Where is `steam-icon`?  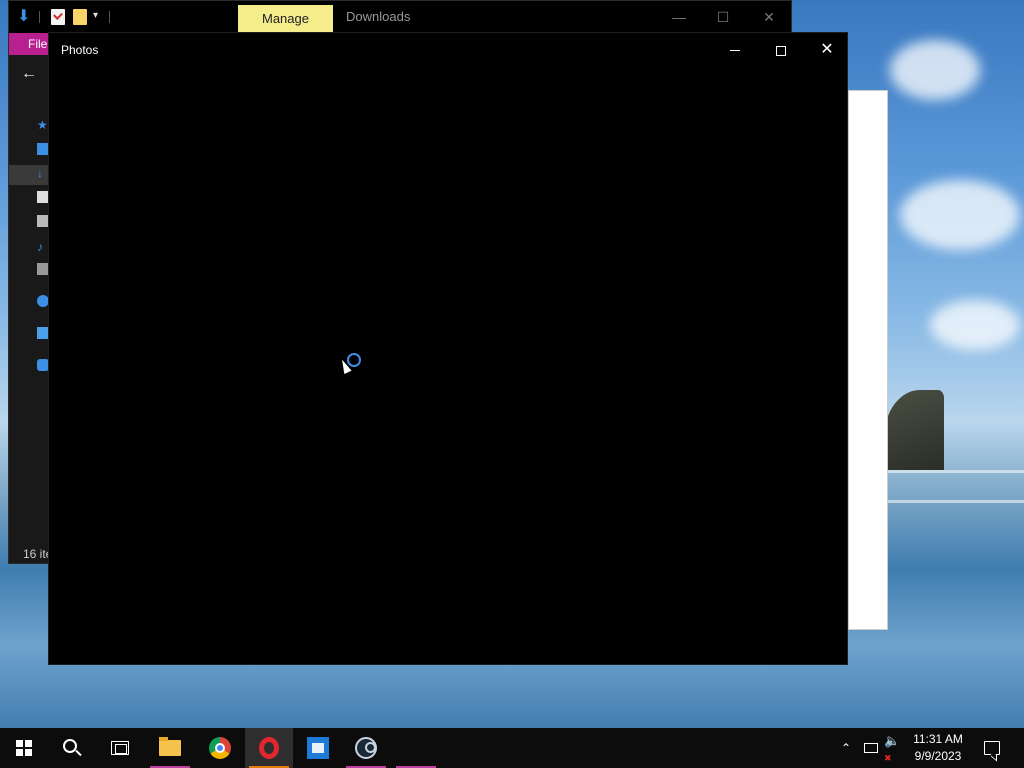
steam-icon is located at coordinates (366, 748).